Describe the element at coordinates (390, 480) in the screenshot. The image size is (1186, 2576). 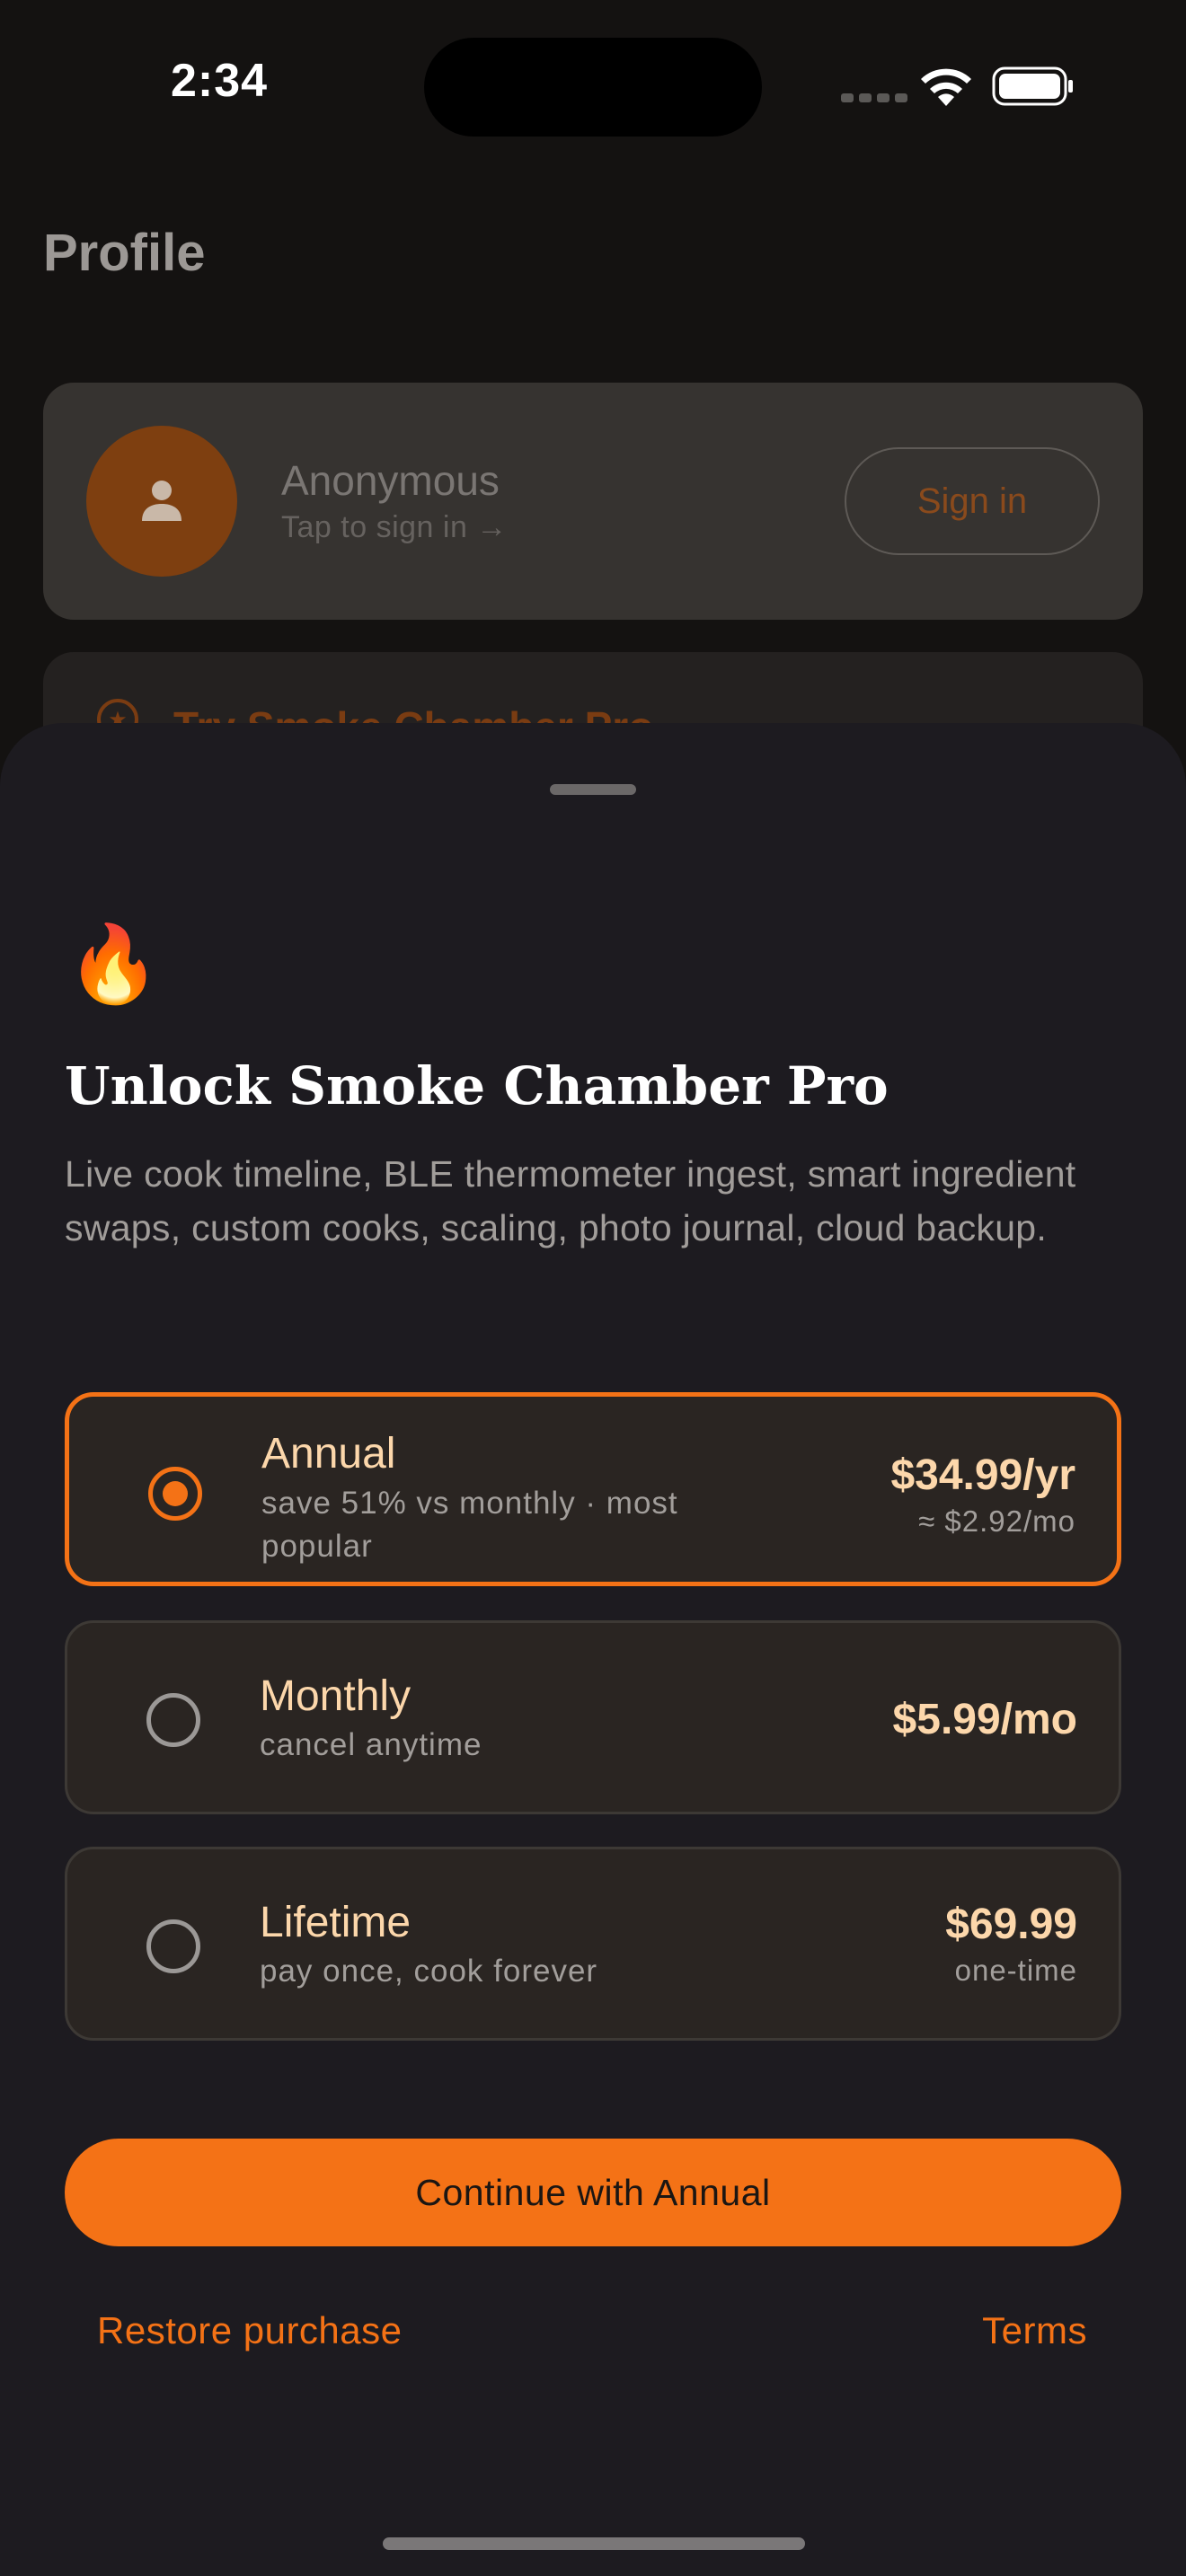
I see `profile-name: Anonymous` at that location.